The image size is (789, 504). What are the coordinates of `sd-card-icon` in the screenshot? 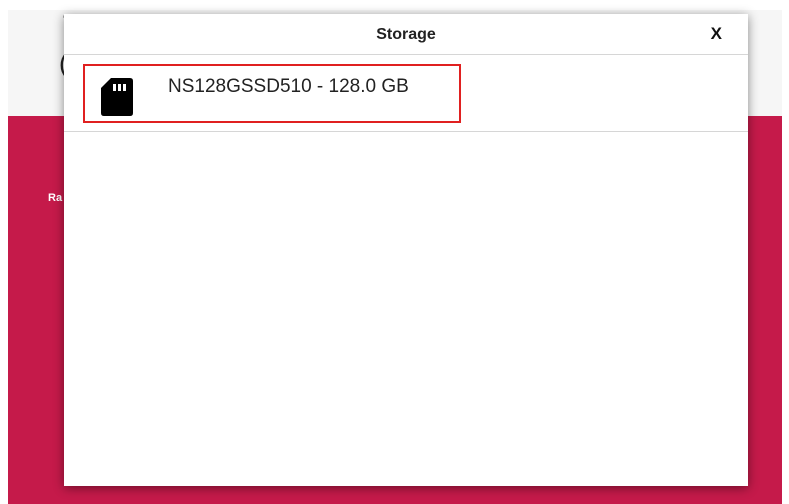 It's located at (117, 97).